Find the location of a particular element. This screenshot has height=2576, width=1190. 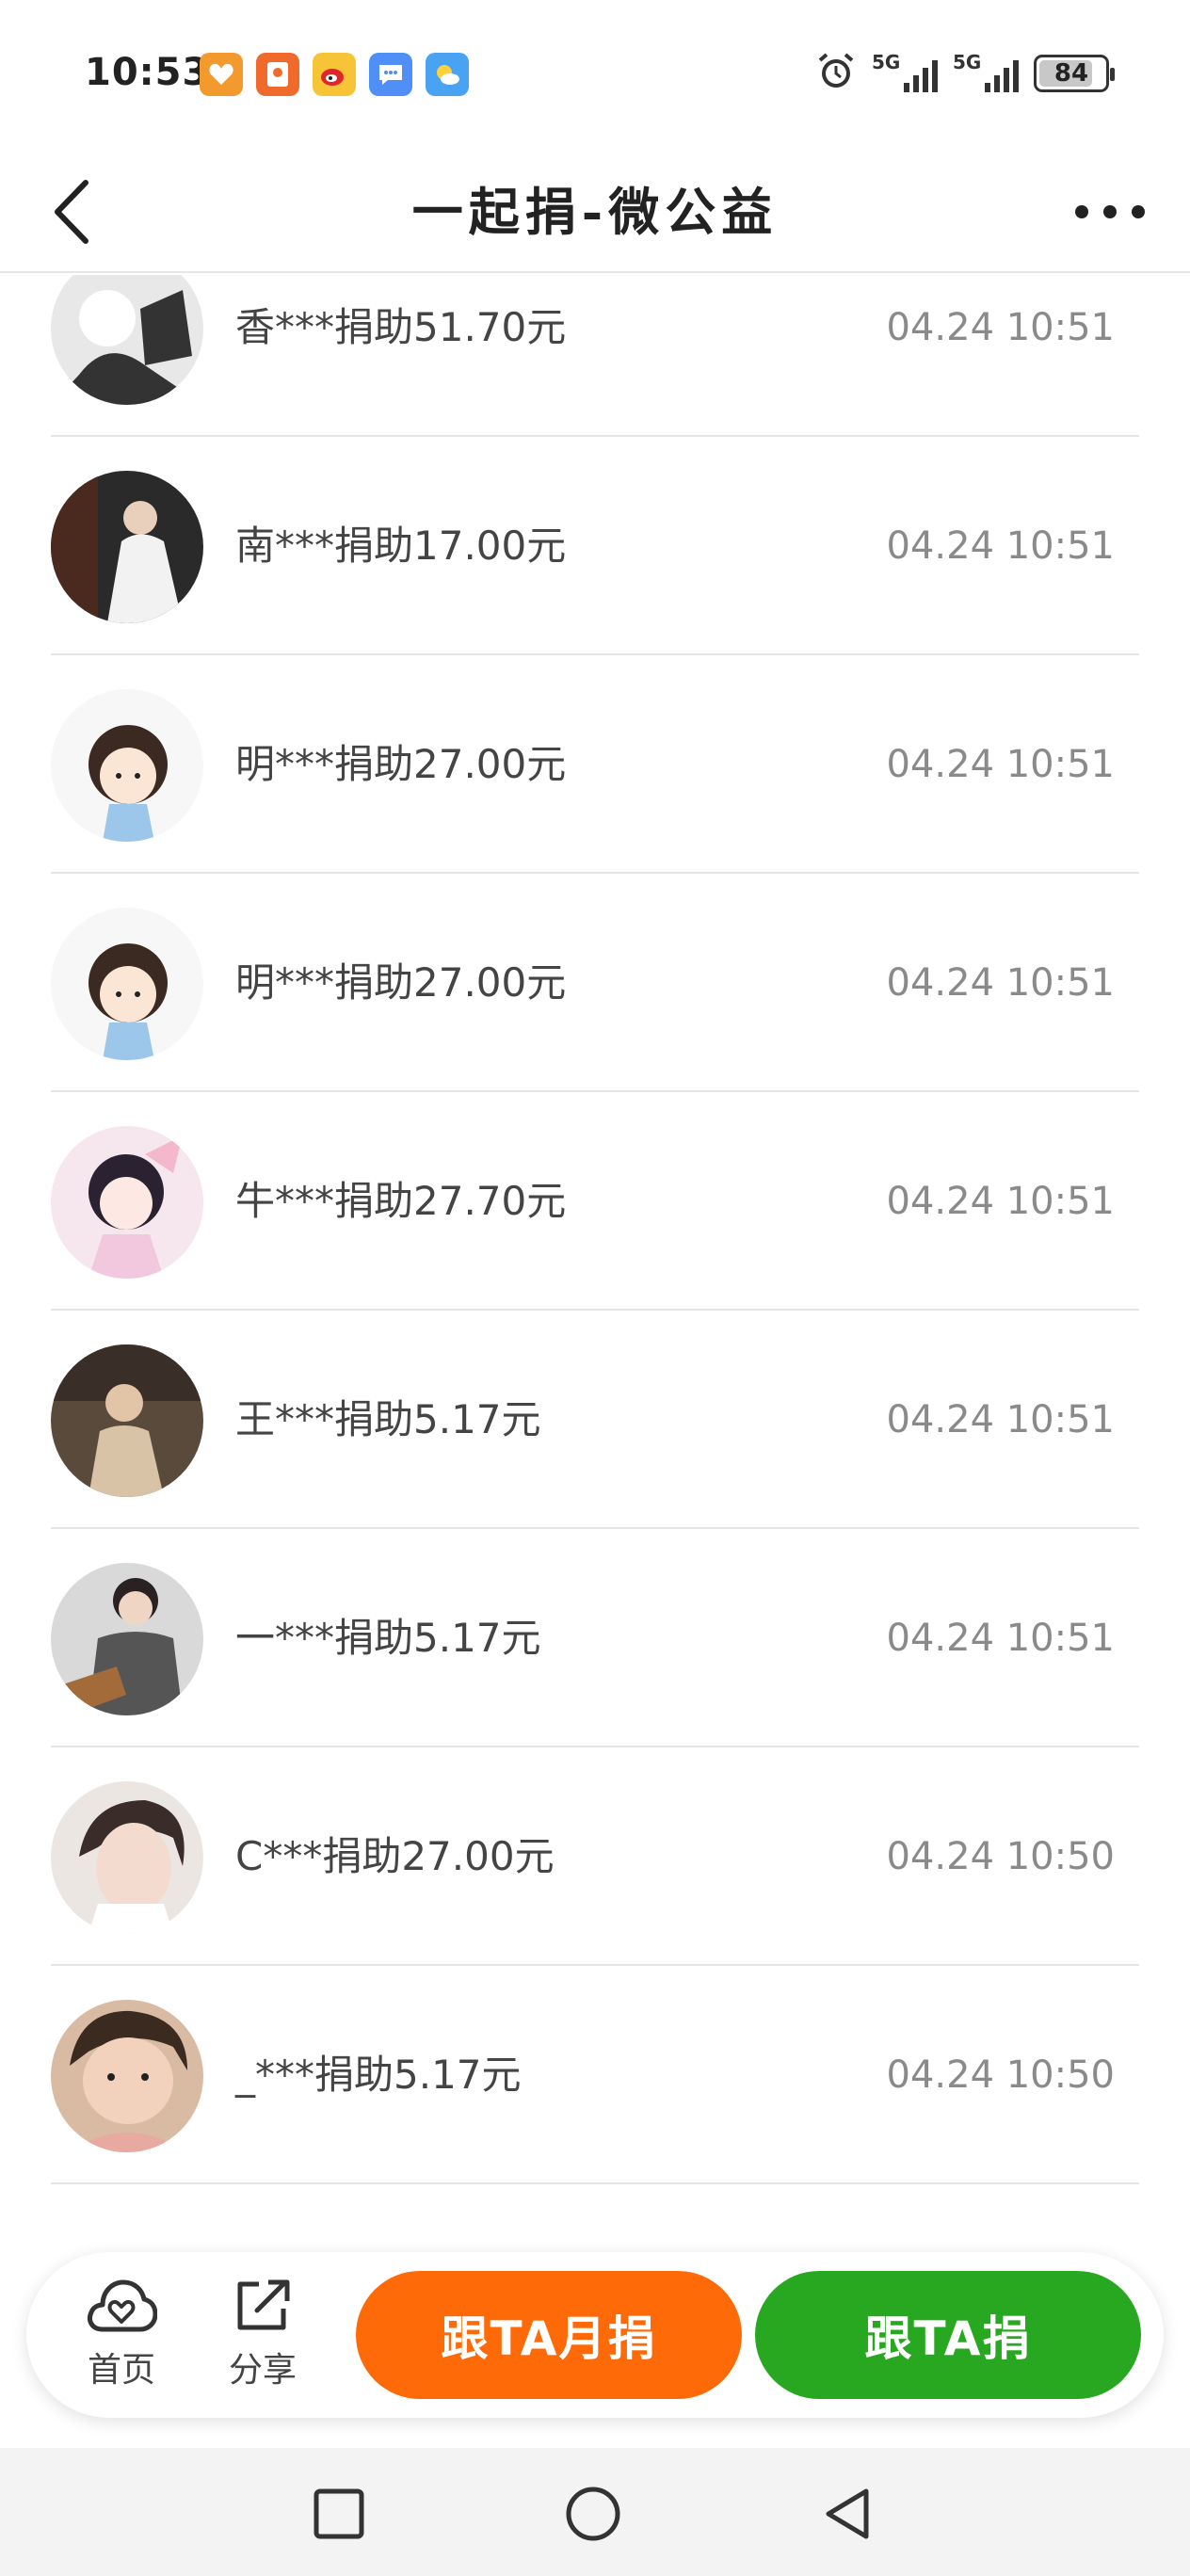

alarm-icon is located at coordinates (836, 73).